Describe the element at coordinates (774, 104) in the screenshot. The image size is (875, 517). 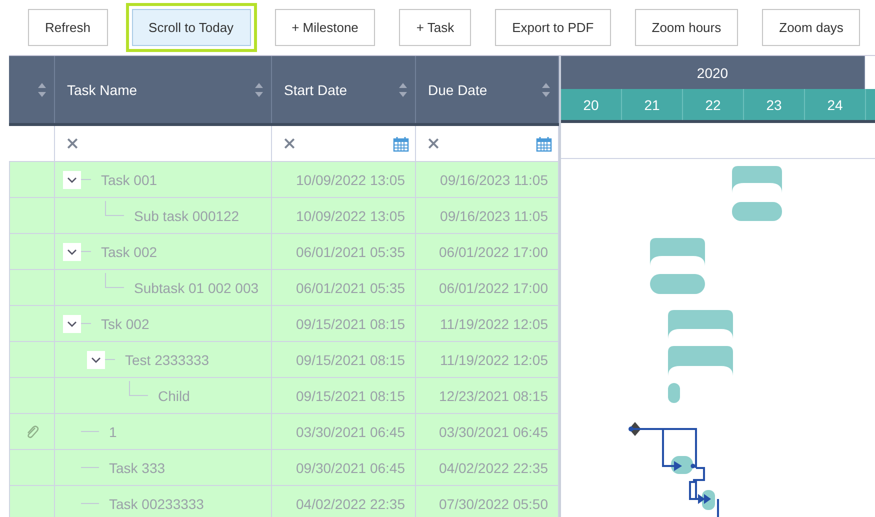
I see `day-label: 23` at that location.